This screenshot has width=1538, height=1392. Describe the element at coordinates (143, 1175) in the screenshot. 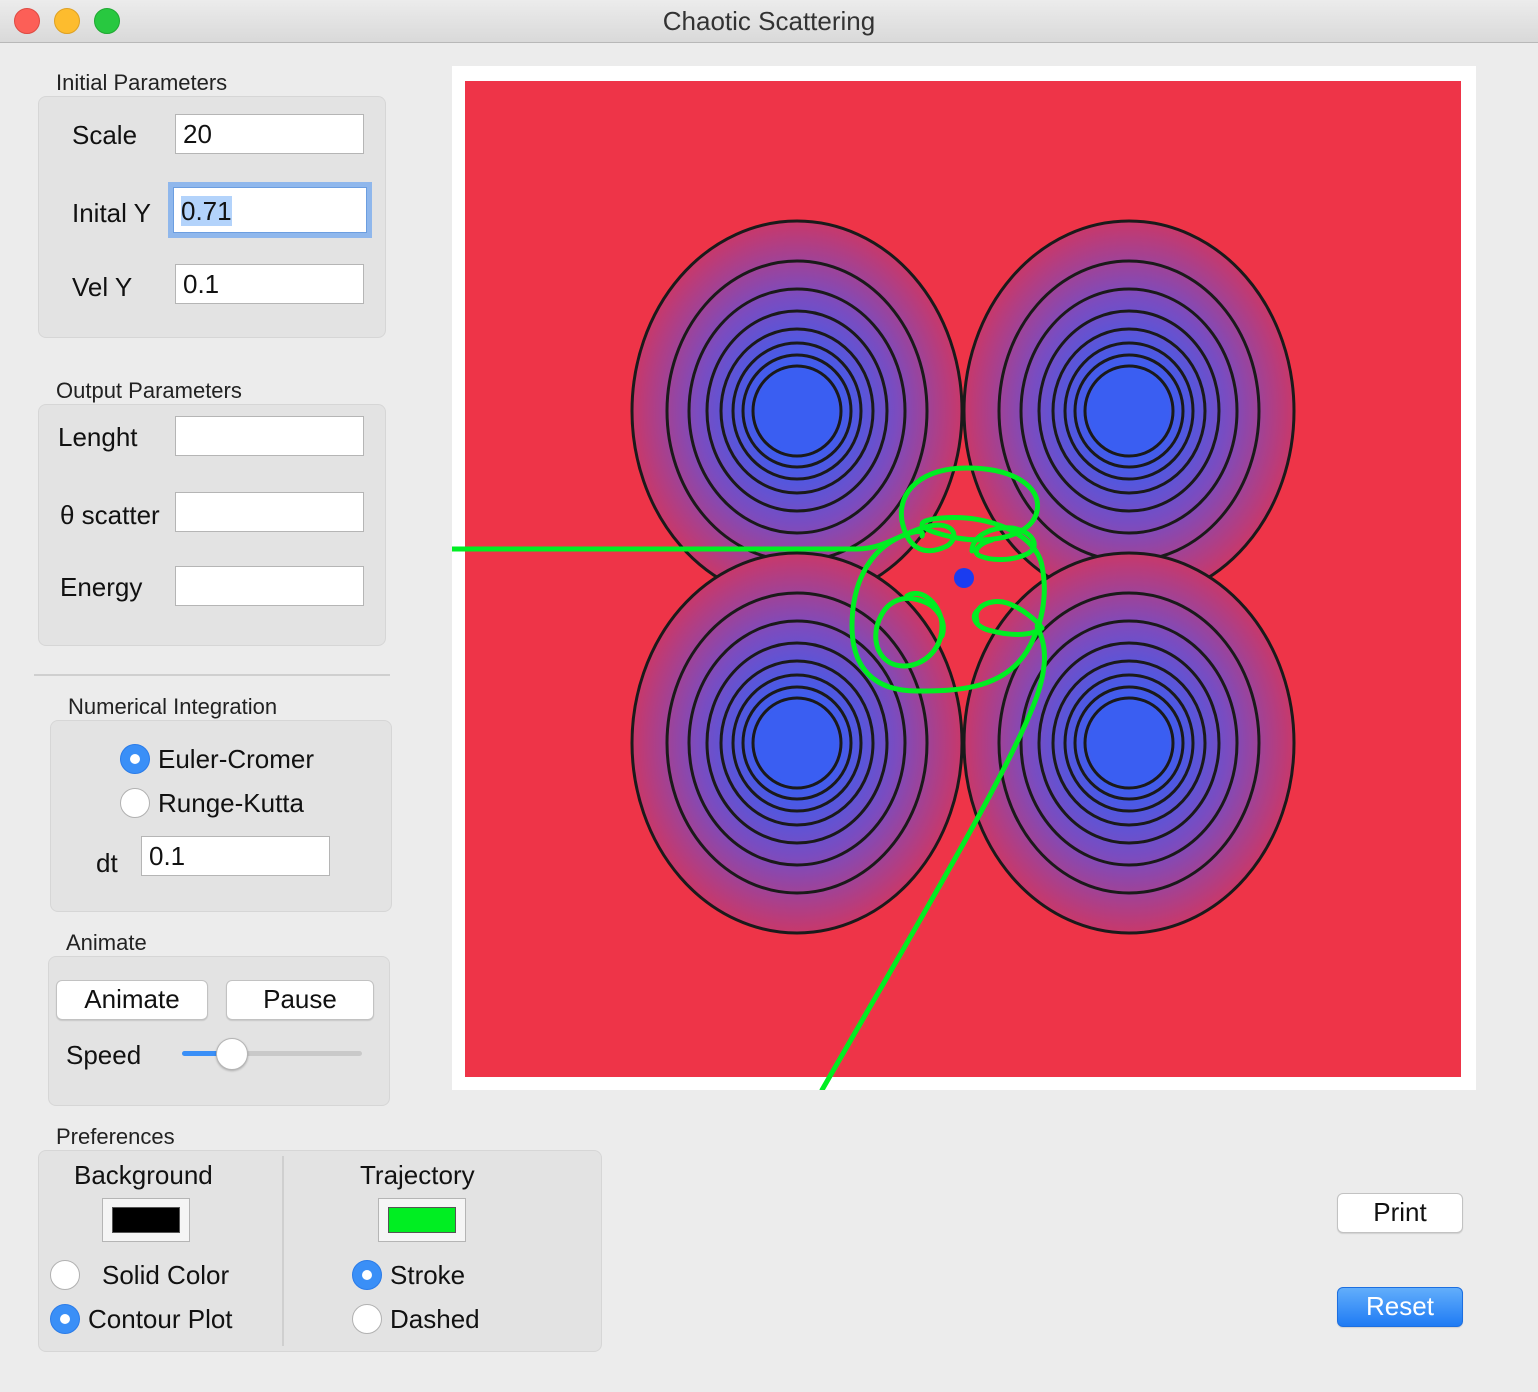

I see `background-label: Background` at that location.